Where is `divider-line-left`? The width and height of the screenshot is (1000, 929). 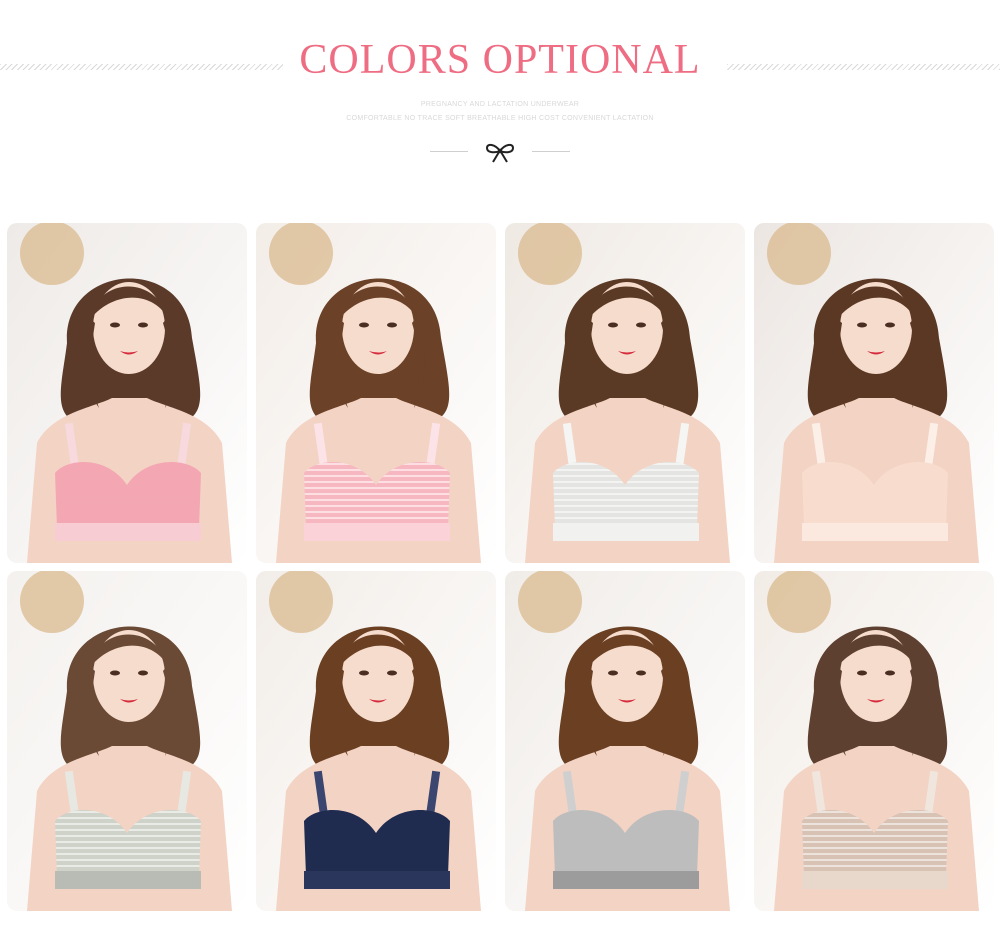 divider-line-left is located at coordinates (449, 151).